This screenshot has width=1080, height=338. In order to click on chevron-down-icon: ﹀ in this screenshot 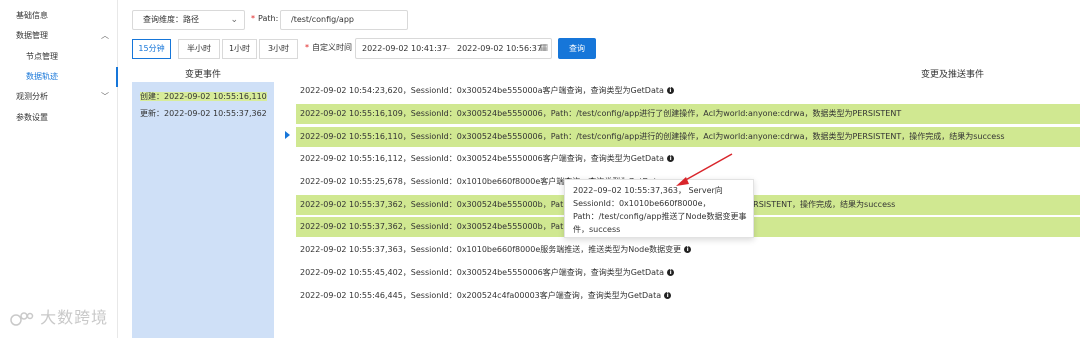, I will do `click(105, 96)`.